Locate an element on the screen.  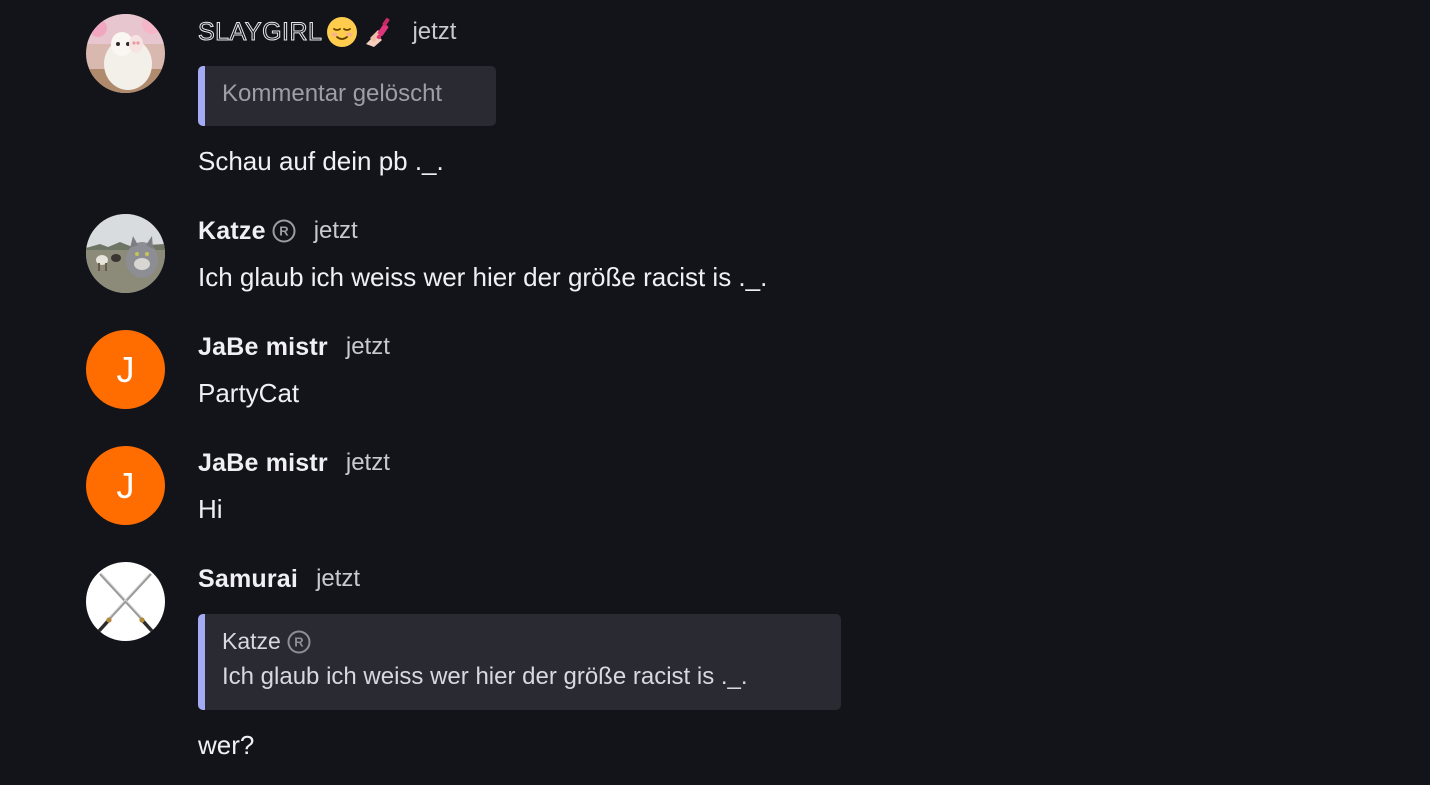
message-header: SLAYGIRL jetzt is located at coordinates (327, 32).